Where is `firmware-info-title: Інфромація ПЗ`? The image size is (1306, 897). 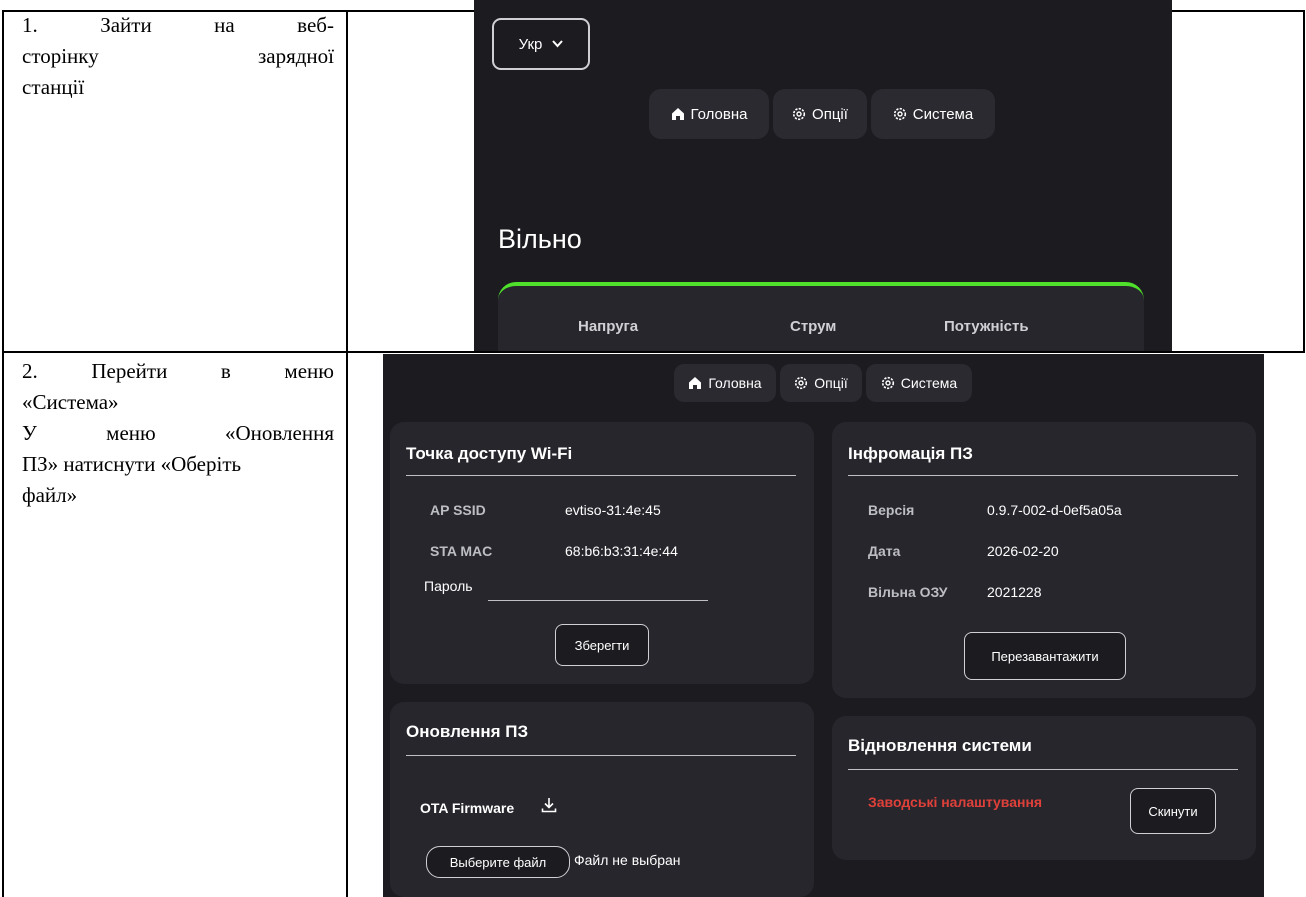
firmware-info-title: Інфромація ПЗ is located at coordinates (910, 453).